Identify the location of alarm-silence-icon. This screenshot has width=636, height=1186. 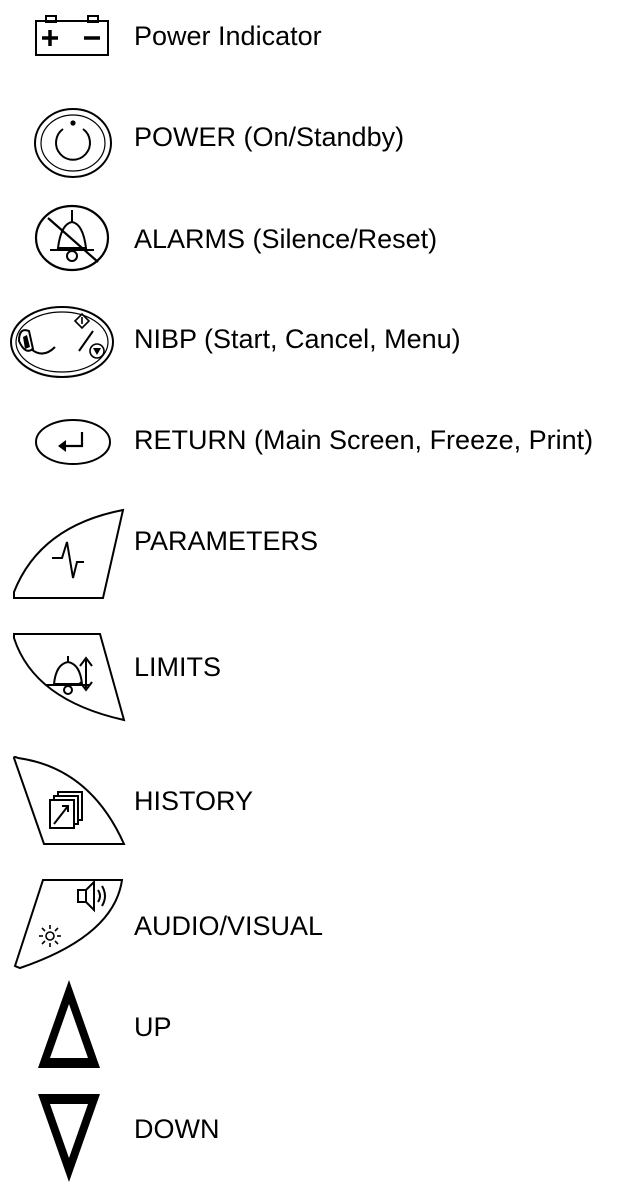
(72, 238).